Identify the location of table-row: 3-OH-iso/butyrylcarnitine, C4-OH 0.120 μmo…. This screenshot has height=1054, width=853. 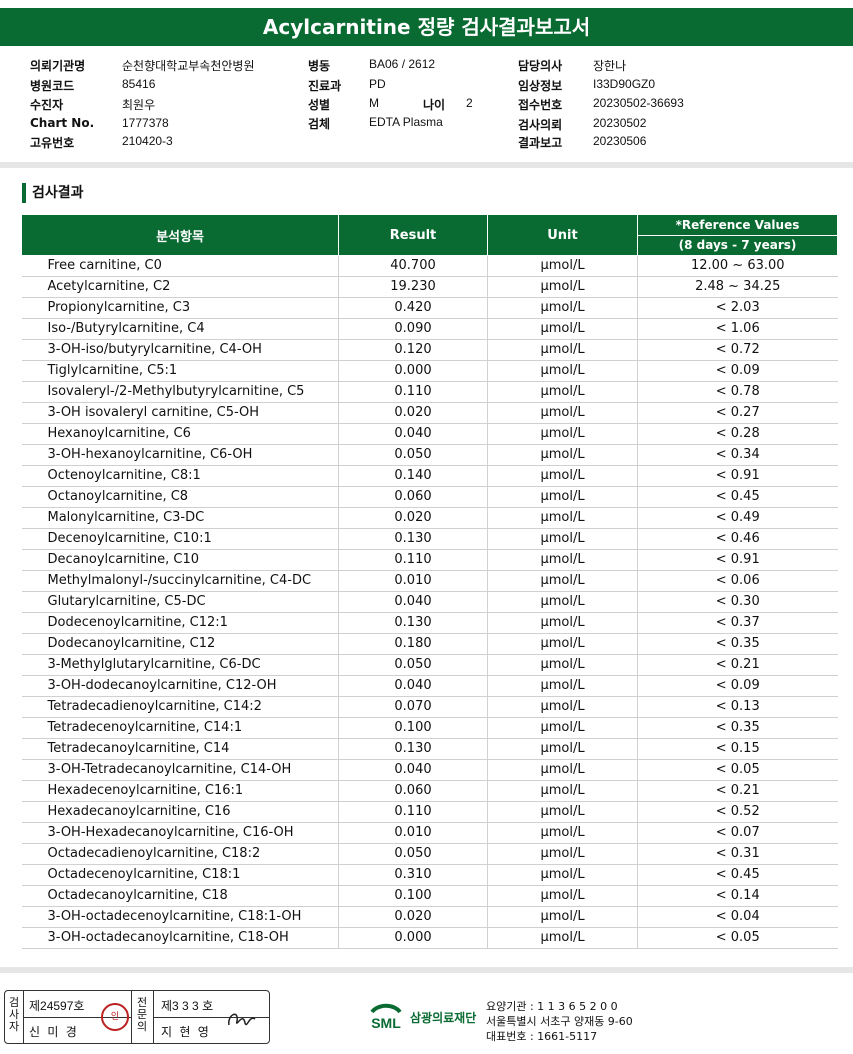
(429, 350).